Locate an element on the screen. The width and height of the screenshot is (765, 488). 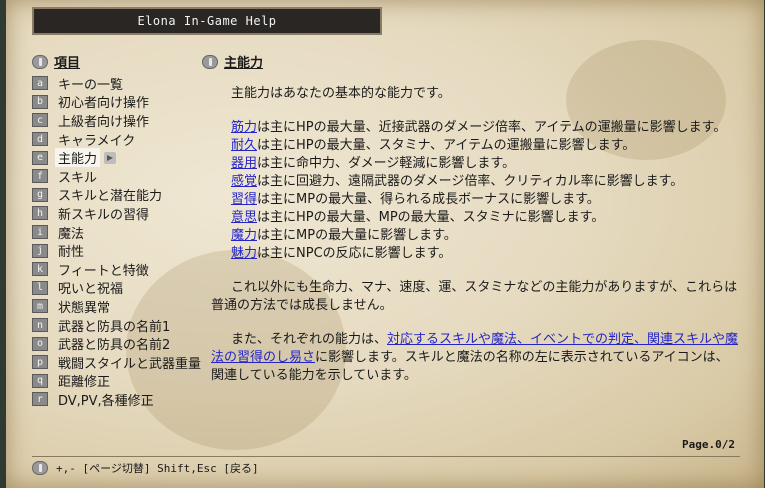
stat-description: 器用は主に命中力、ダメージ軽減に影響します。 is located at coordinates (486, 164).